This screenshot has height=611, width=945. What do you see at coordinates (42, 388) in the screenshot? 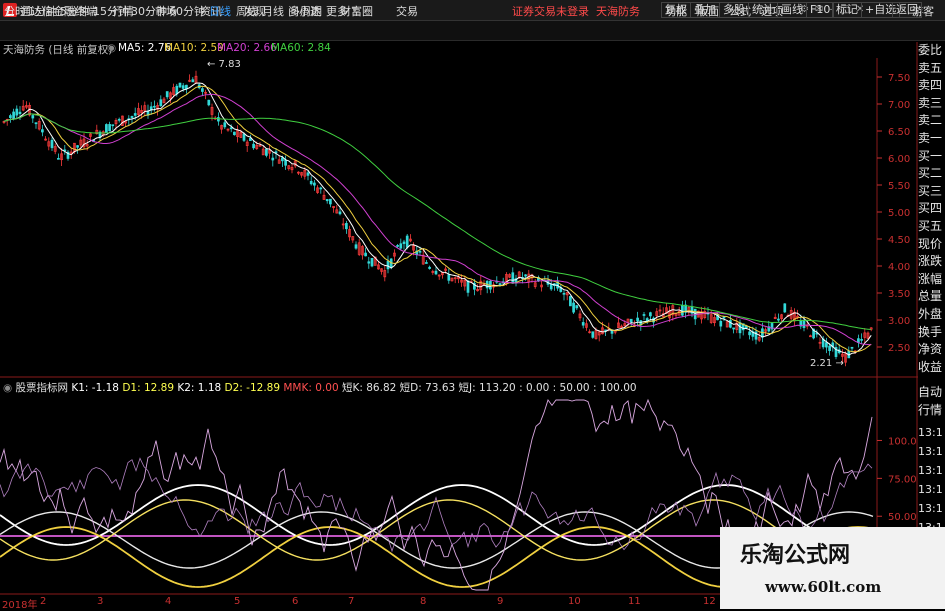
I see `indicator-name: 股票指标网` at bounding box center [42, 388].